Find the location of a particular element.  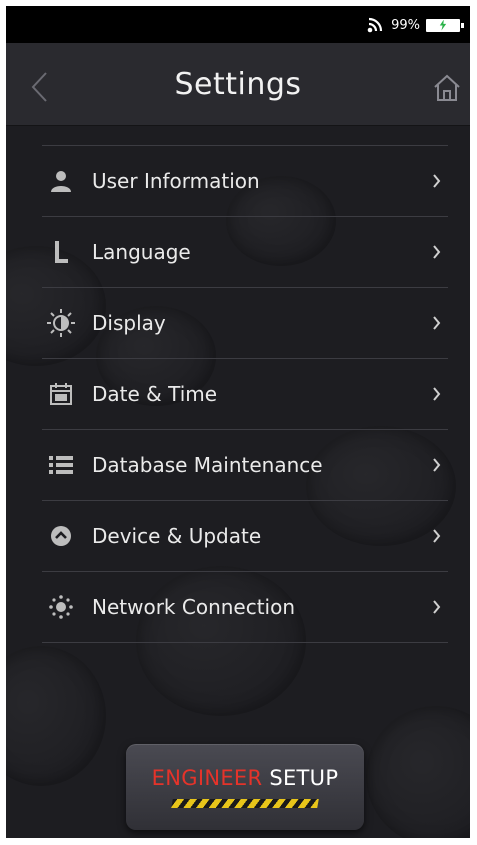

engineer-setup-label: ENGINEER SETUP is located at coordinates (245, 778).